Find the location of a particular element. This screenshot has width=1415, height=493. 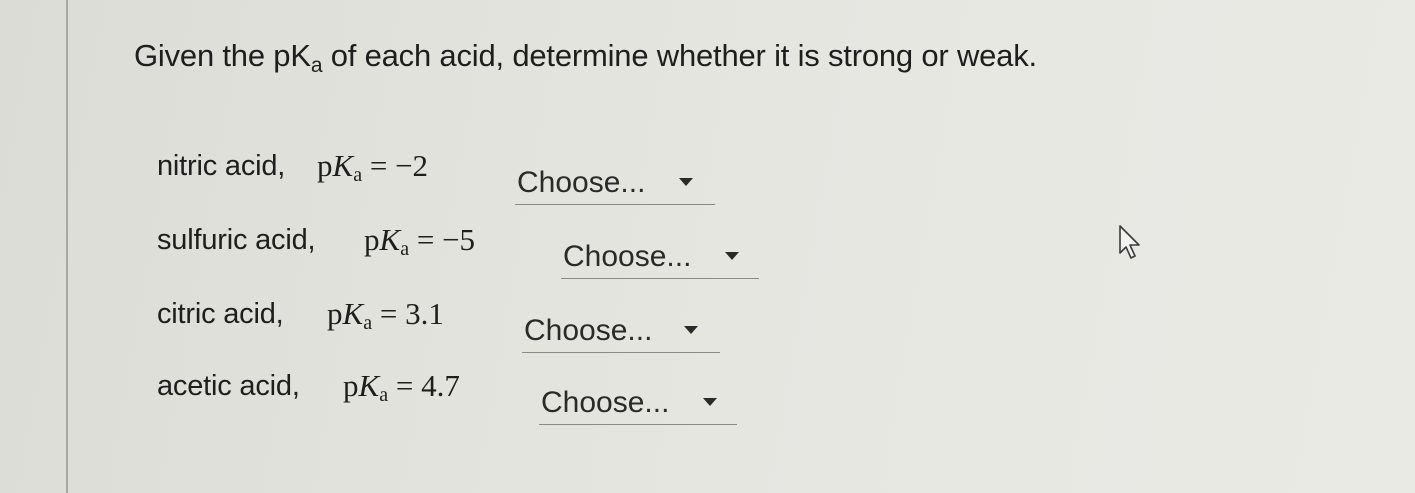

acid-name-label: citric acid, is located at coordinates (220, 314).